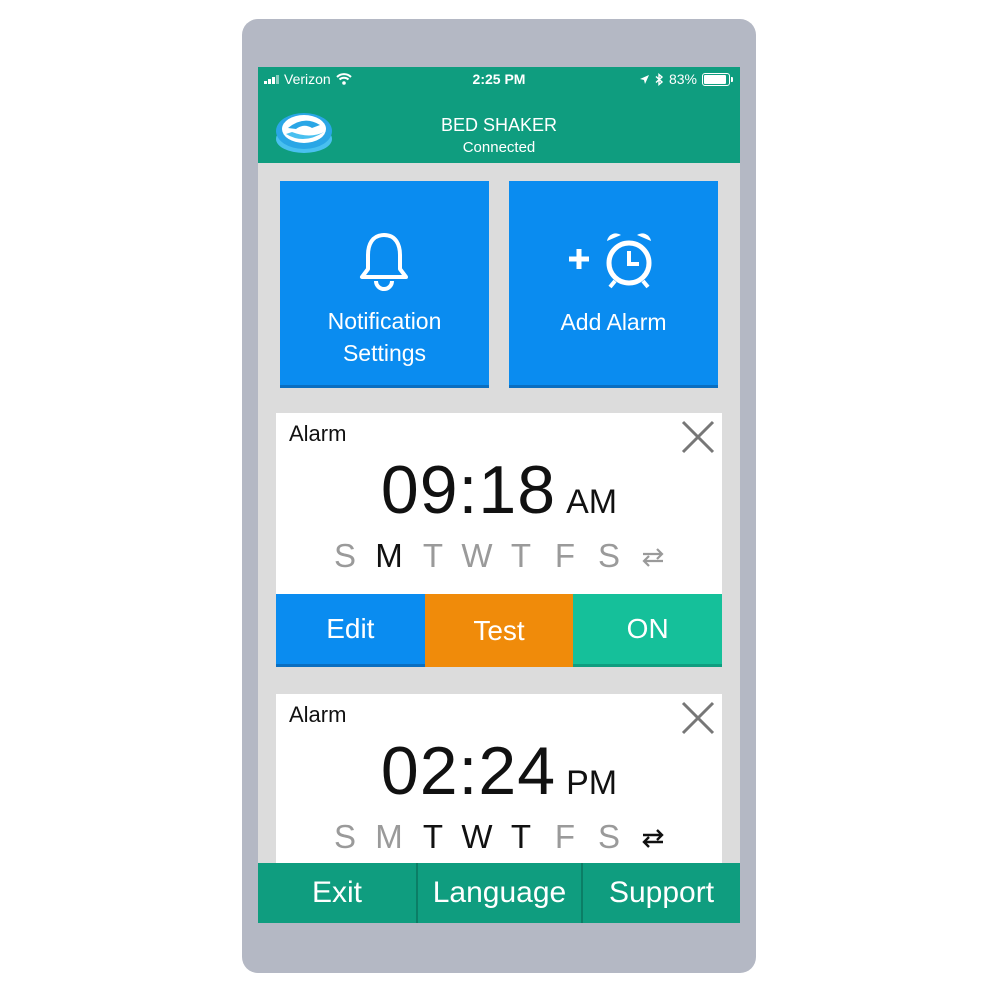  Describe the element at coordinates (648, 630) in the screenshot. I see `alarm-toggle-button: ON` at that location.